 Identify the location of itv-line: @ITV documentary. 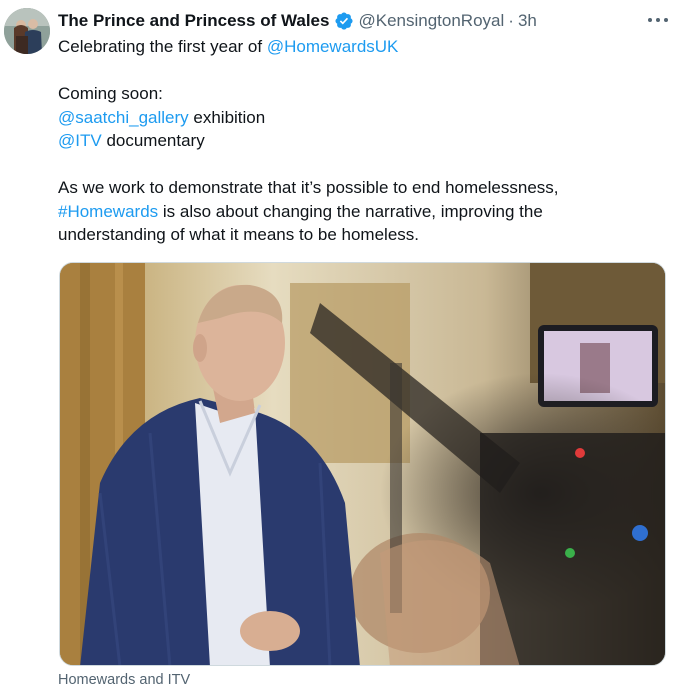
(358, 141).